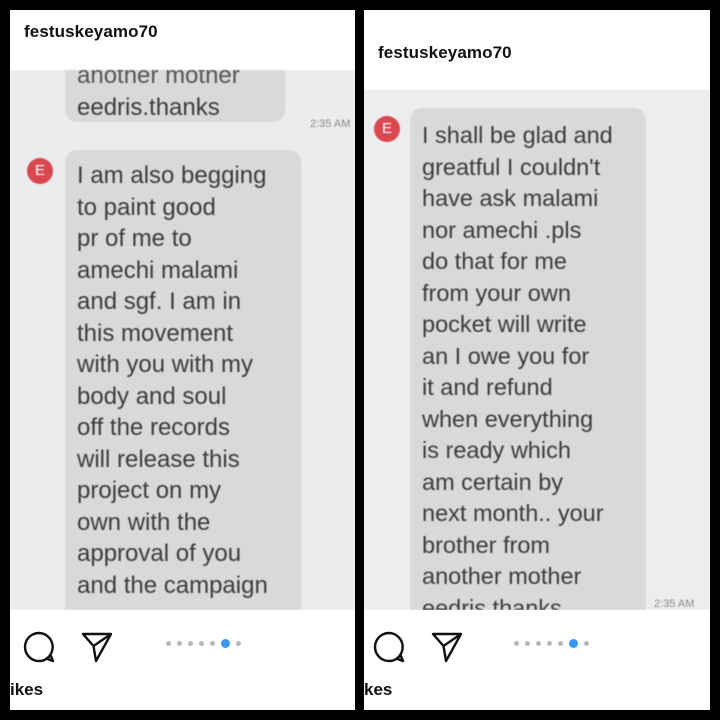  I want to click on message-line: with you with my, so click(165, 364).